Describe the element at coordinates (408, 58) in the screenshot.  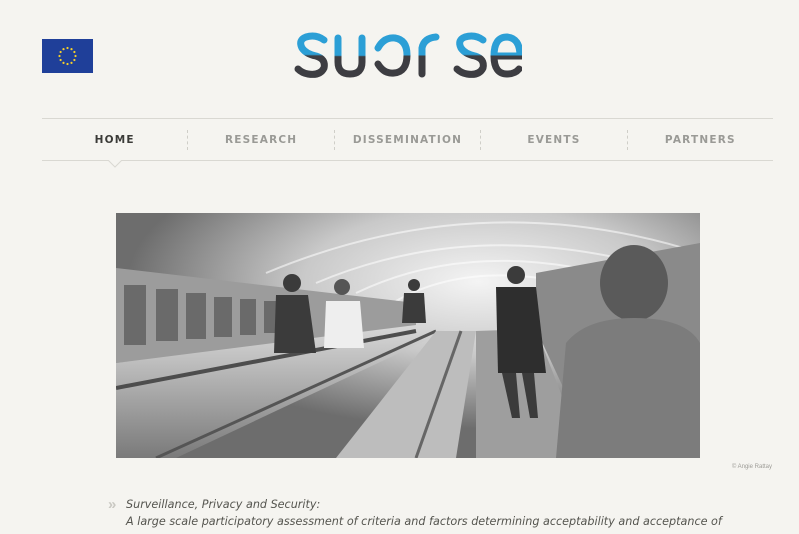
I see `surprise-logo` at that location.